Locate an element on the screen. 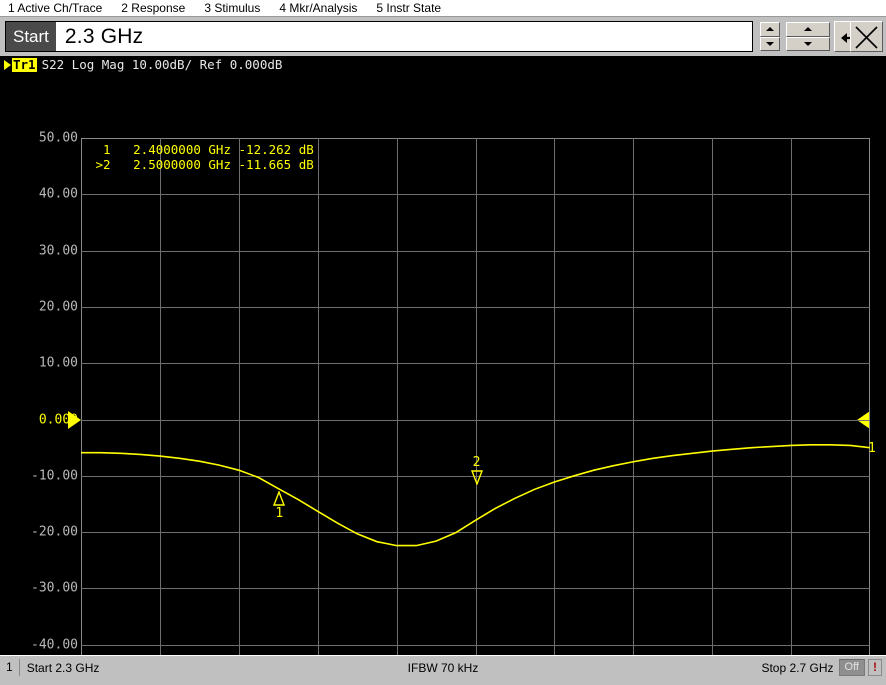  marker-row-2: >2 2.5000000 GHz -11.665 dB is located at coordinates (201, 164).